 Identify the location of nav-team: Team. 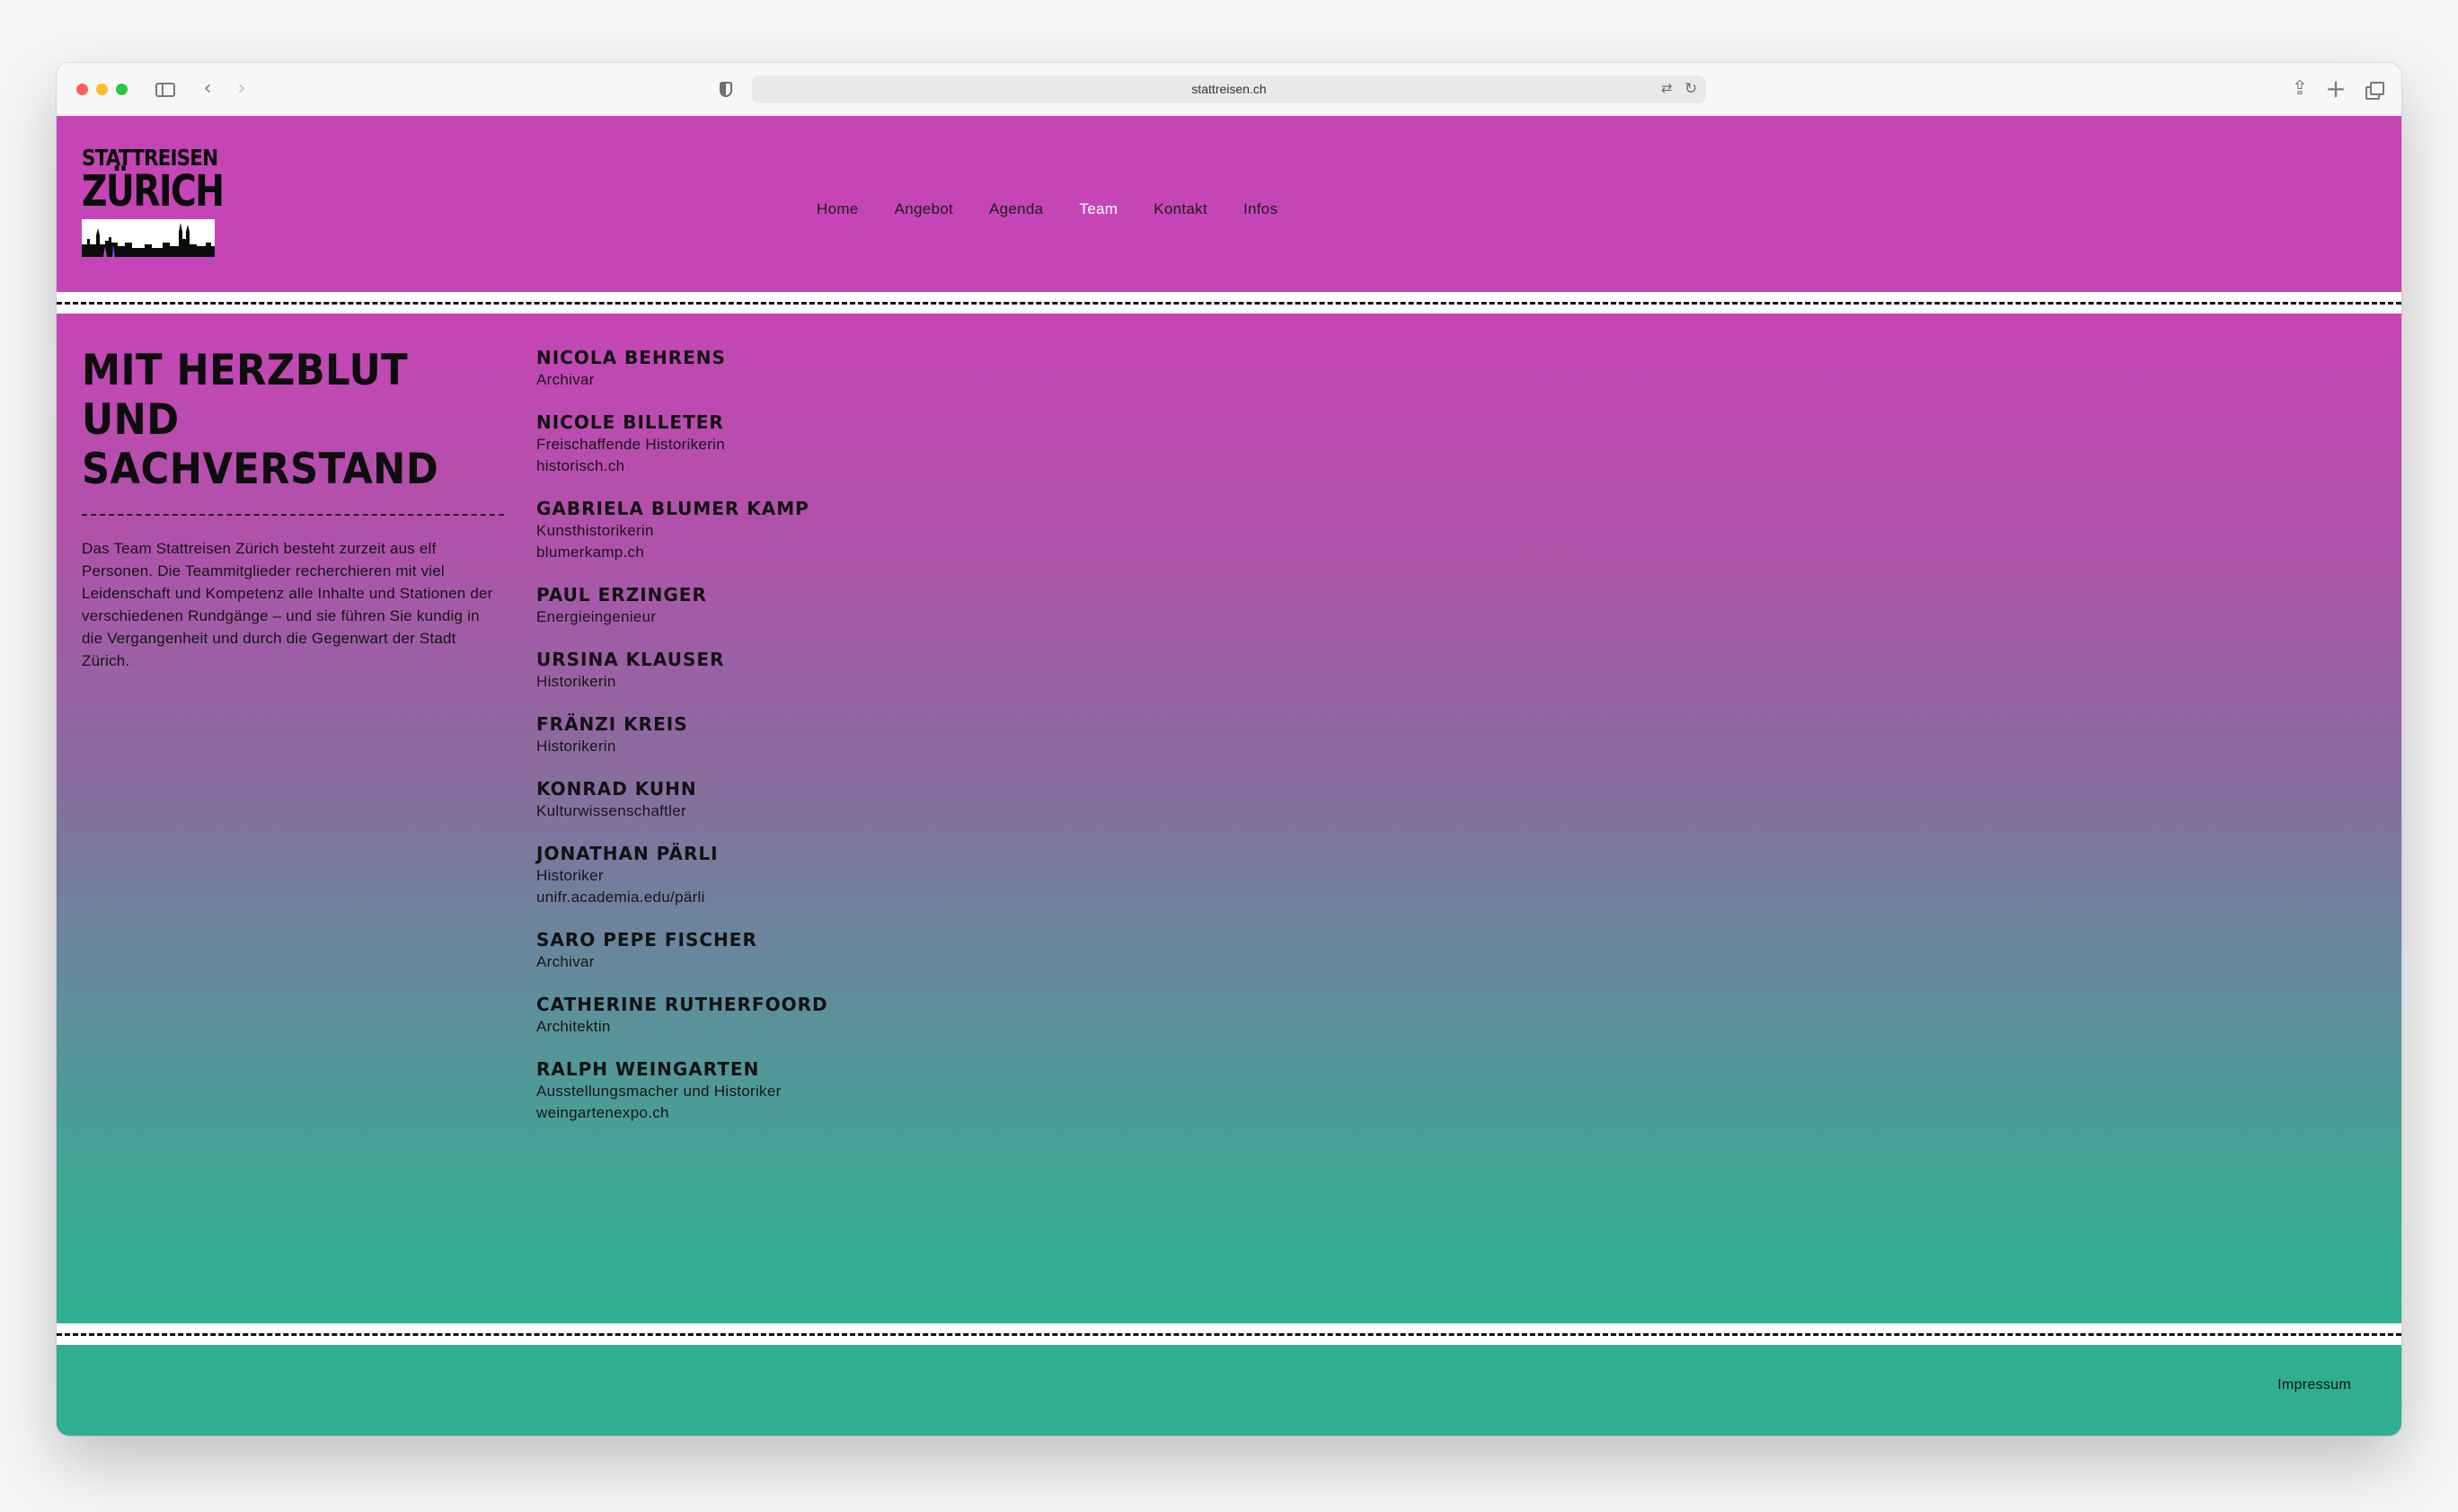
(1098, 209).